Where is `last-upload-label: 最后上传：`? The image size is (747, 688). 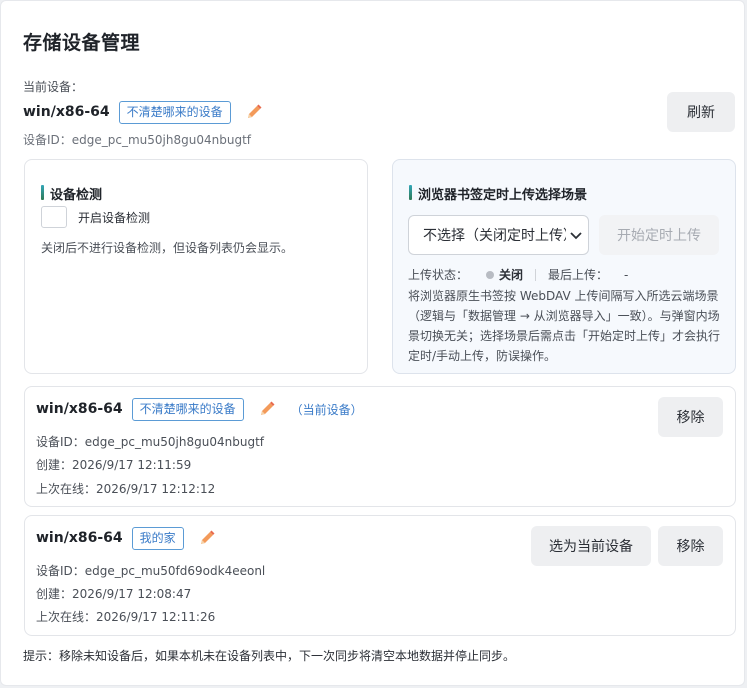 last-upload-label: 最后上传： is located at coordinates (578, 275).